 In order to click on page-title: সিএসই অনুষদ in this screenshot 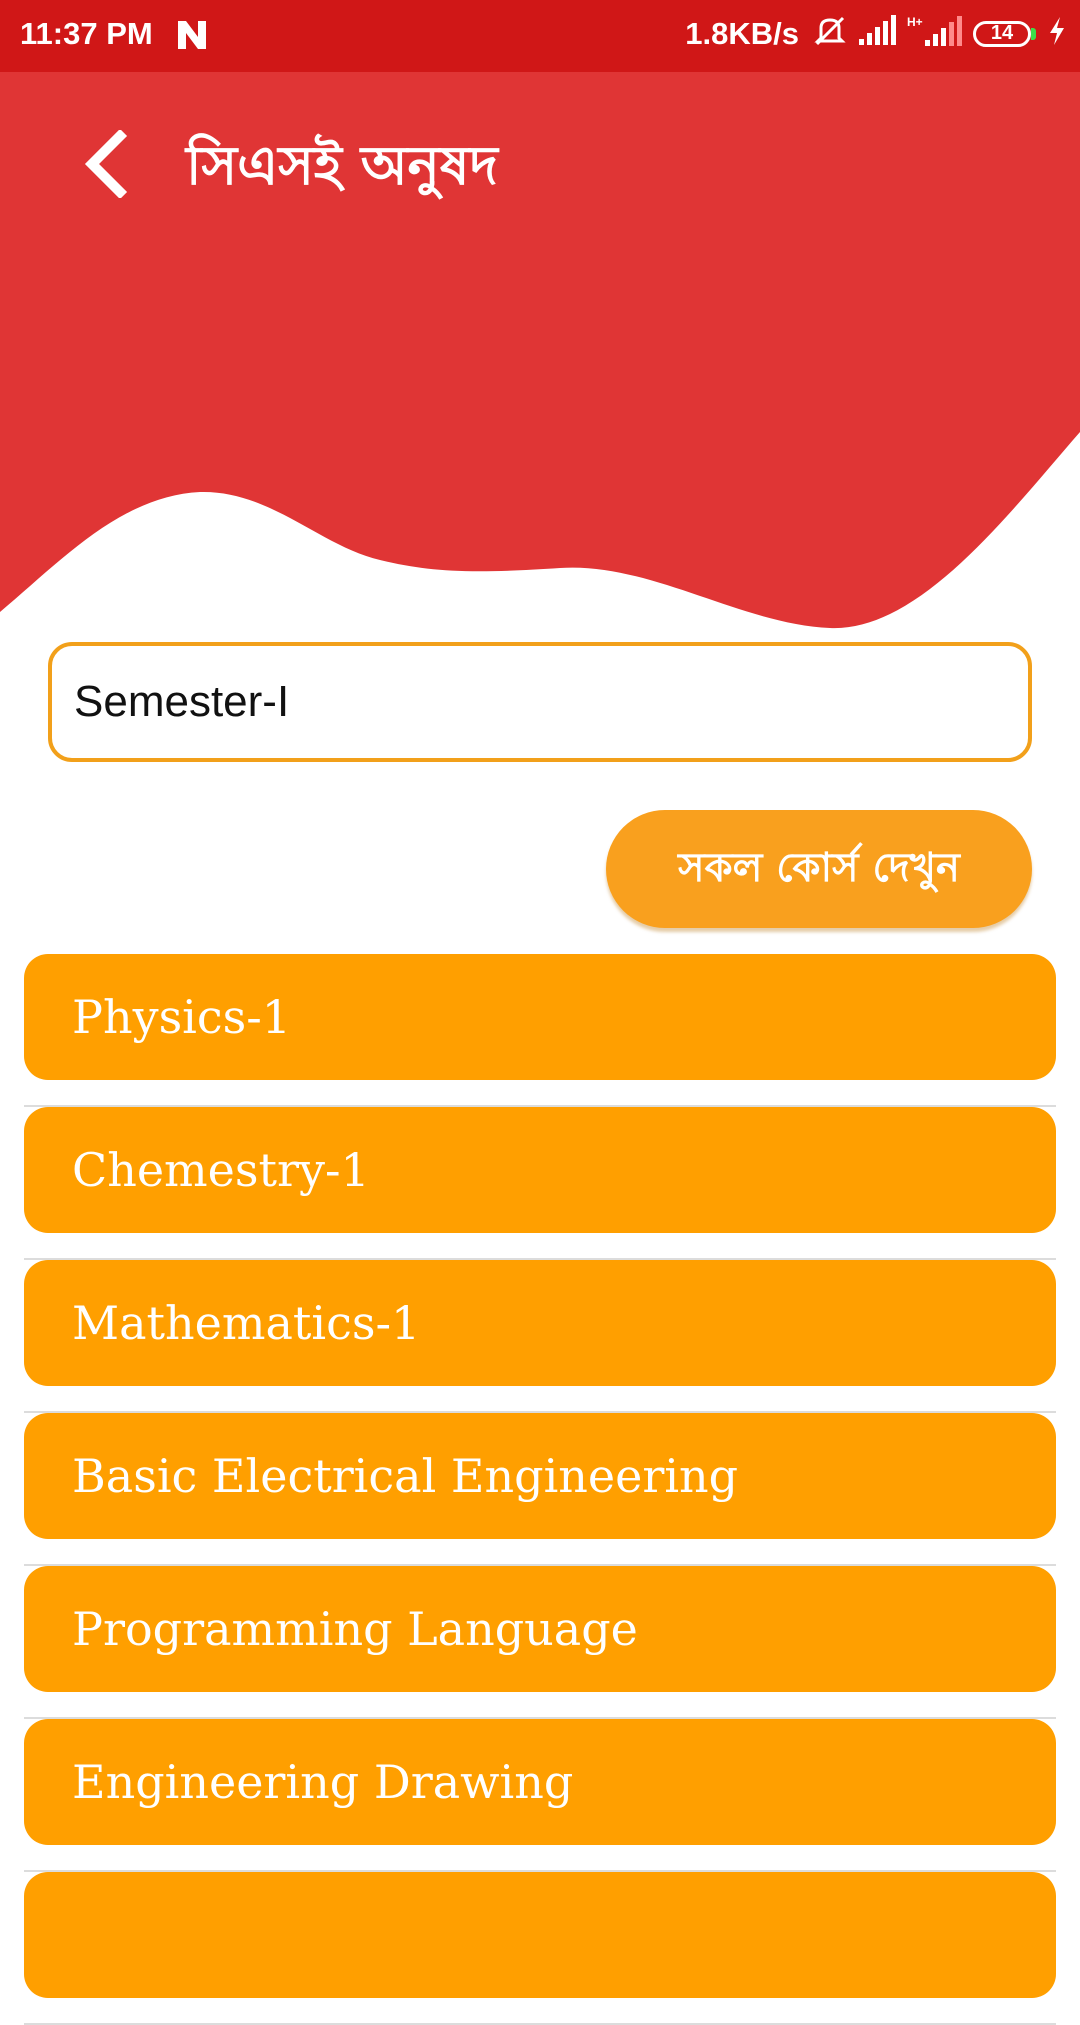, I will do `click(342, 165)`.